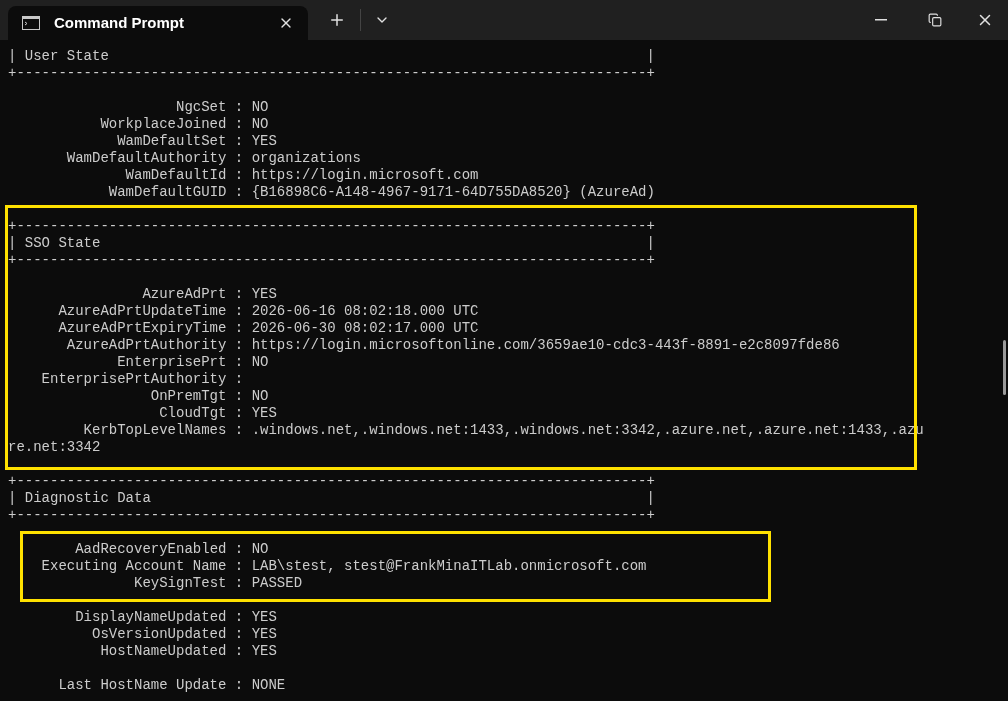  Describe the element at coordinates (168, 634) in the screenshot. I see `field-label: OsVersionUpdated :` at that location.